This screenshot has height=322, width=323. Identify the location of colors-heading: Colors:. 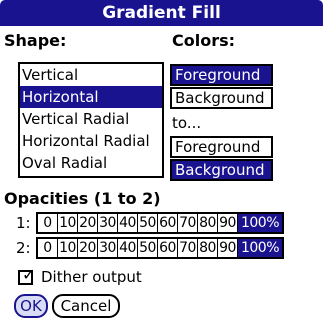
(204, 40).